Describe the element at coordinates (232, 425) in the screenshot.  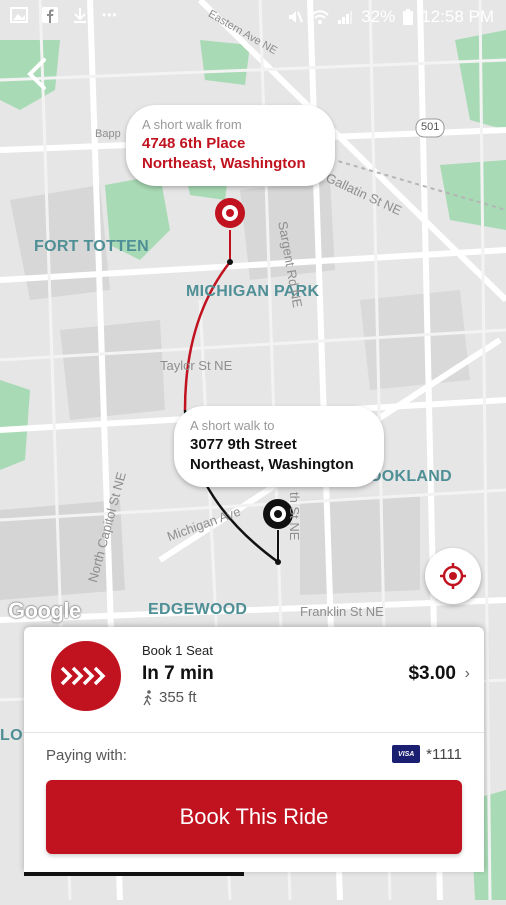
I see `dropoff-prefix: A short walk to` at that location.